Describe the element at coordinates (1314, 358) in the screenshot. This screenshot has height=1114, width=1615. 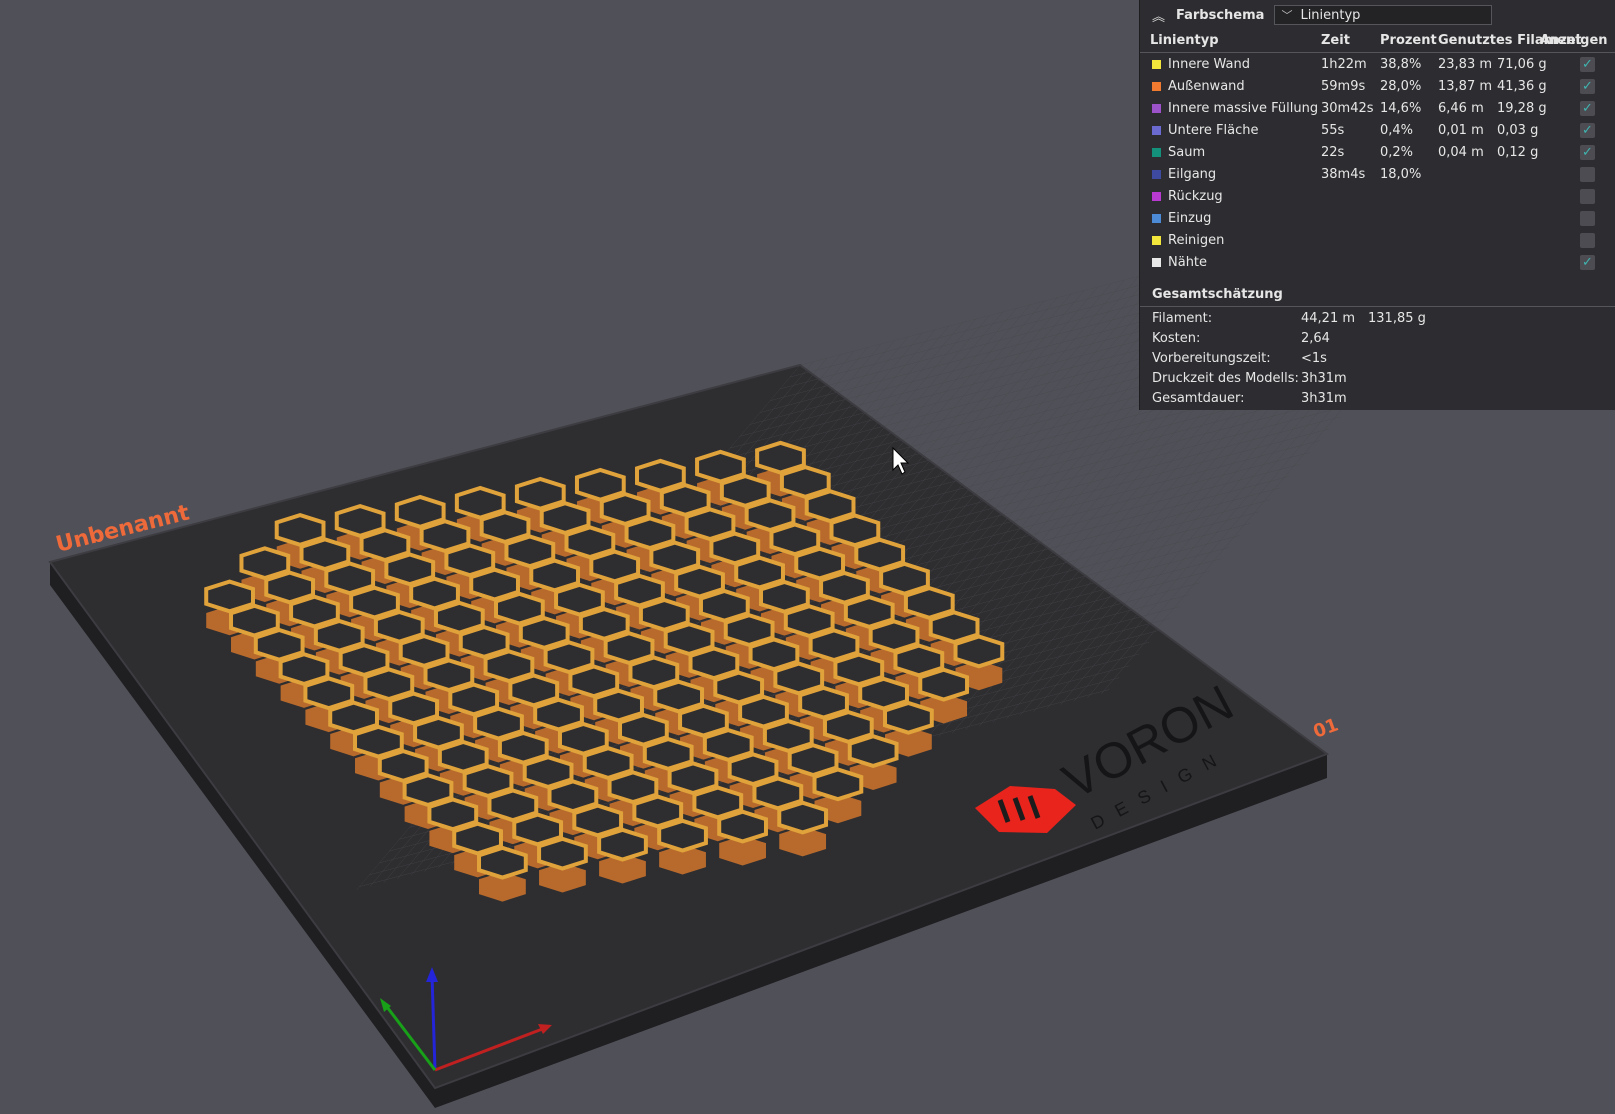
I see `estimate-value: <1s` at that location.